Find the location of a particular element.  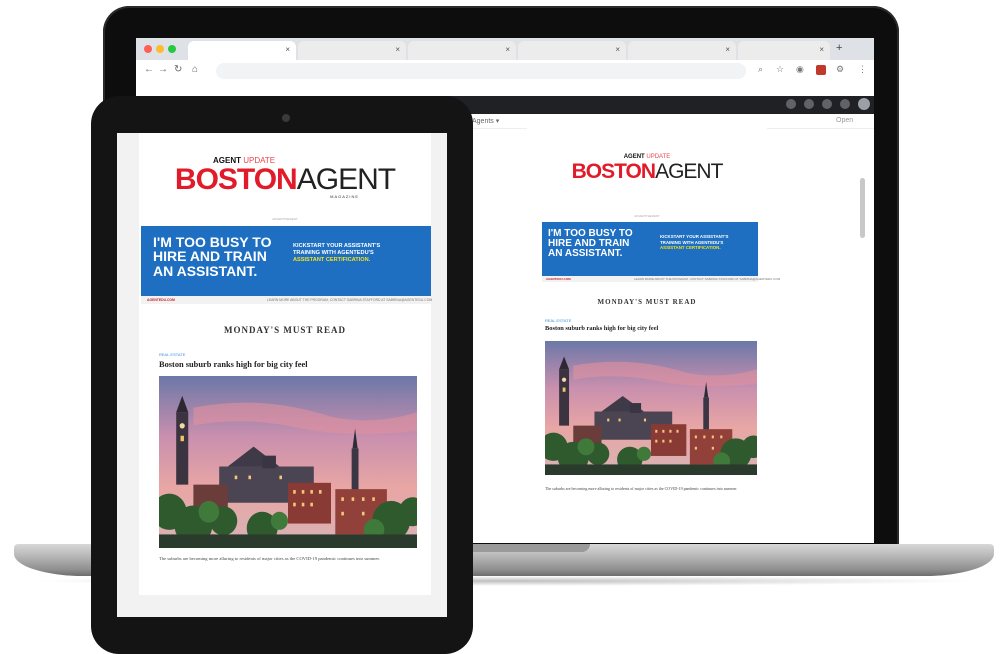

browser-tab-bar: × × × × × × + is located at coordinates (505, 49).